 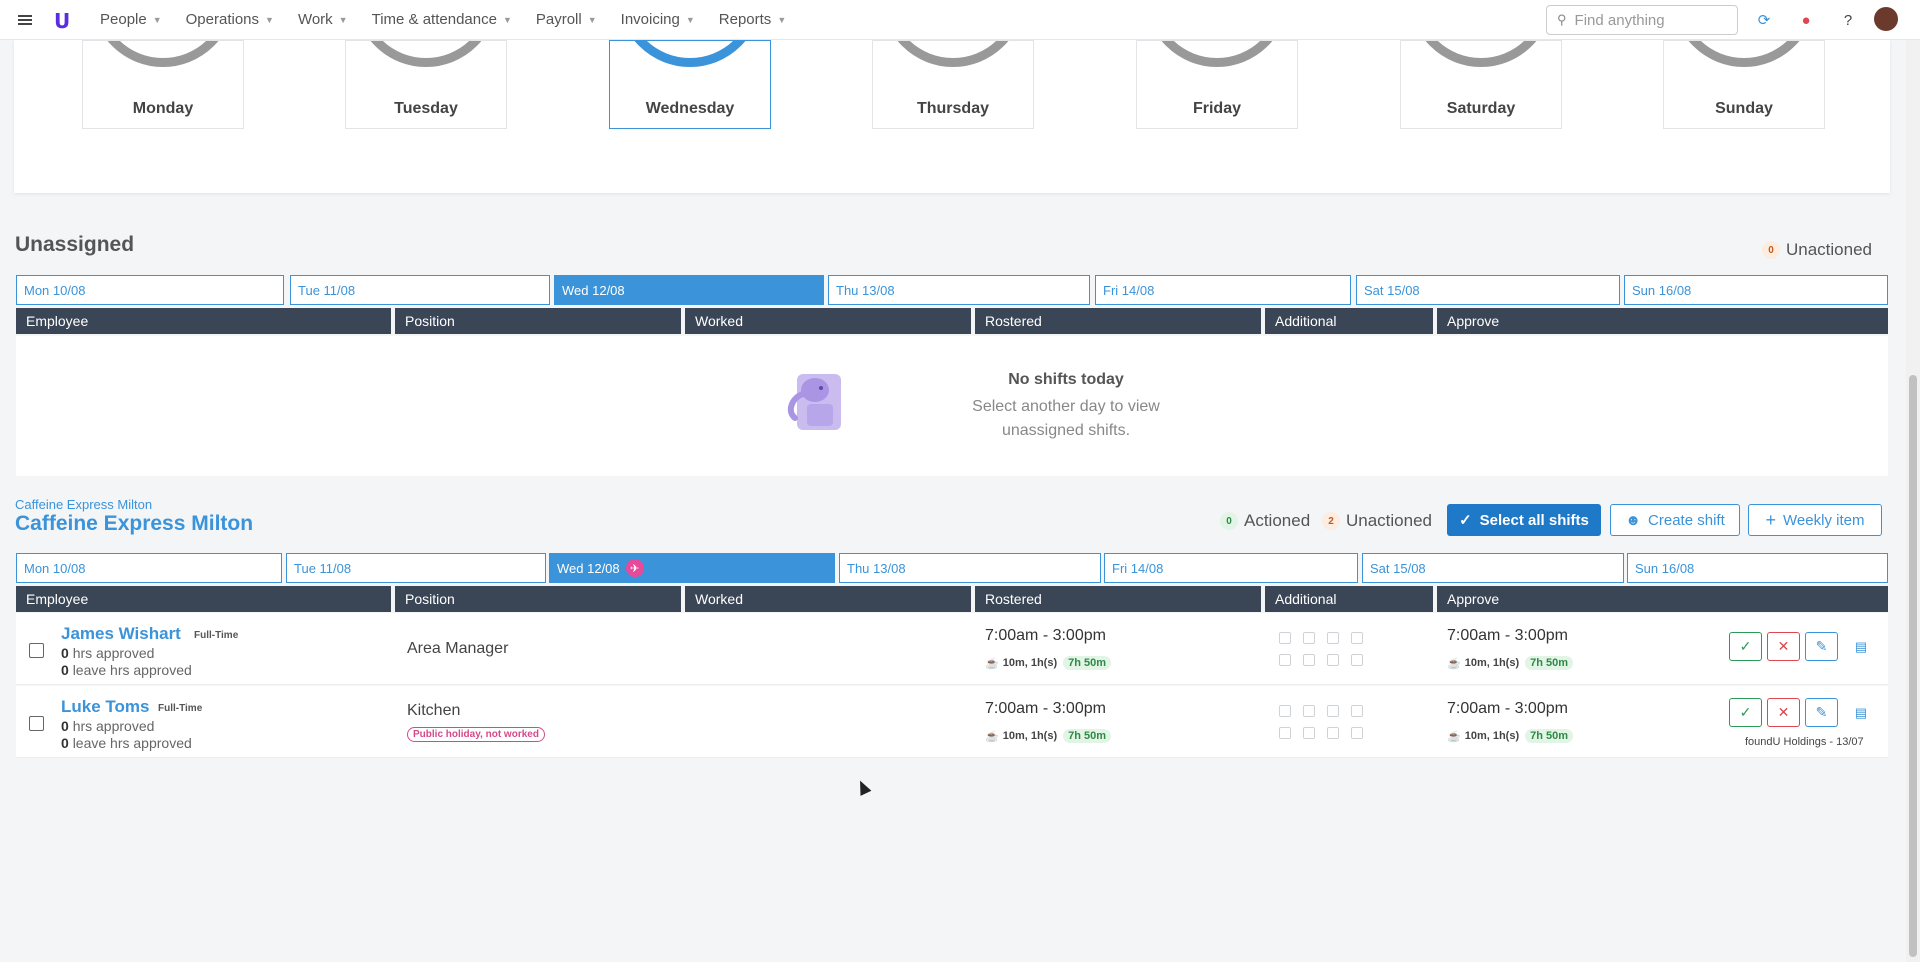 I want to click on nav-item-operations: Operations ▼, so click(x=230, y=19).